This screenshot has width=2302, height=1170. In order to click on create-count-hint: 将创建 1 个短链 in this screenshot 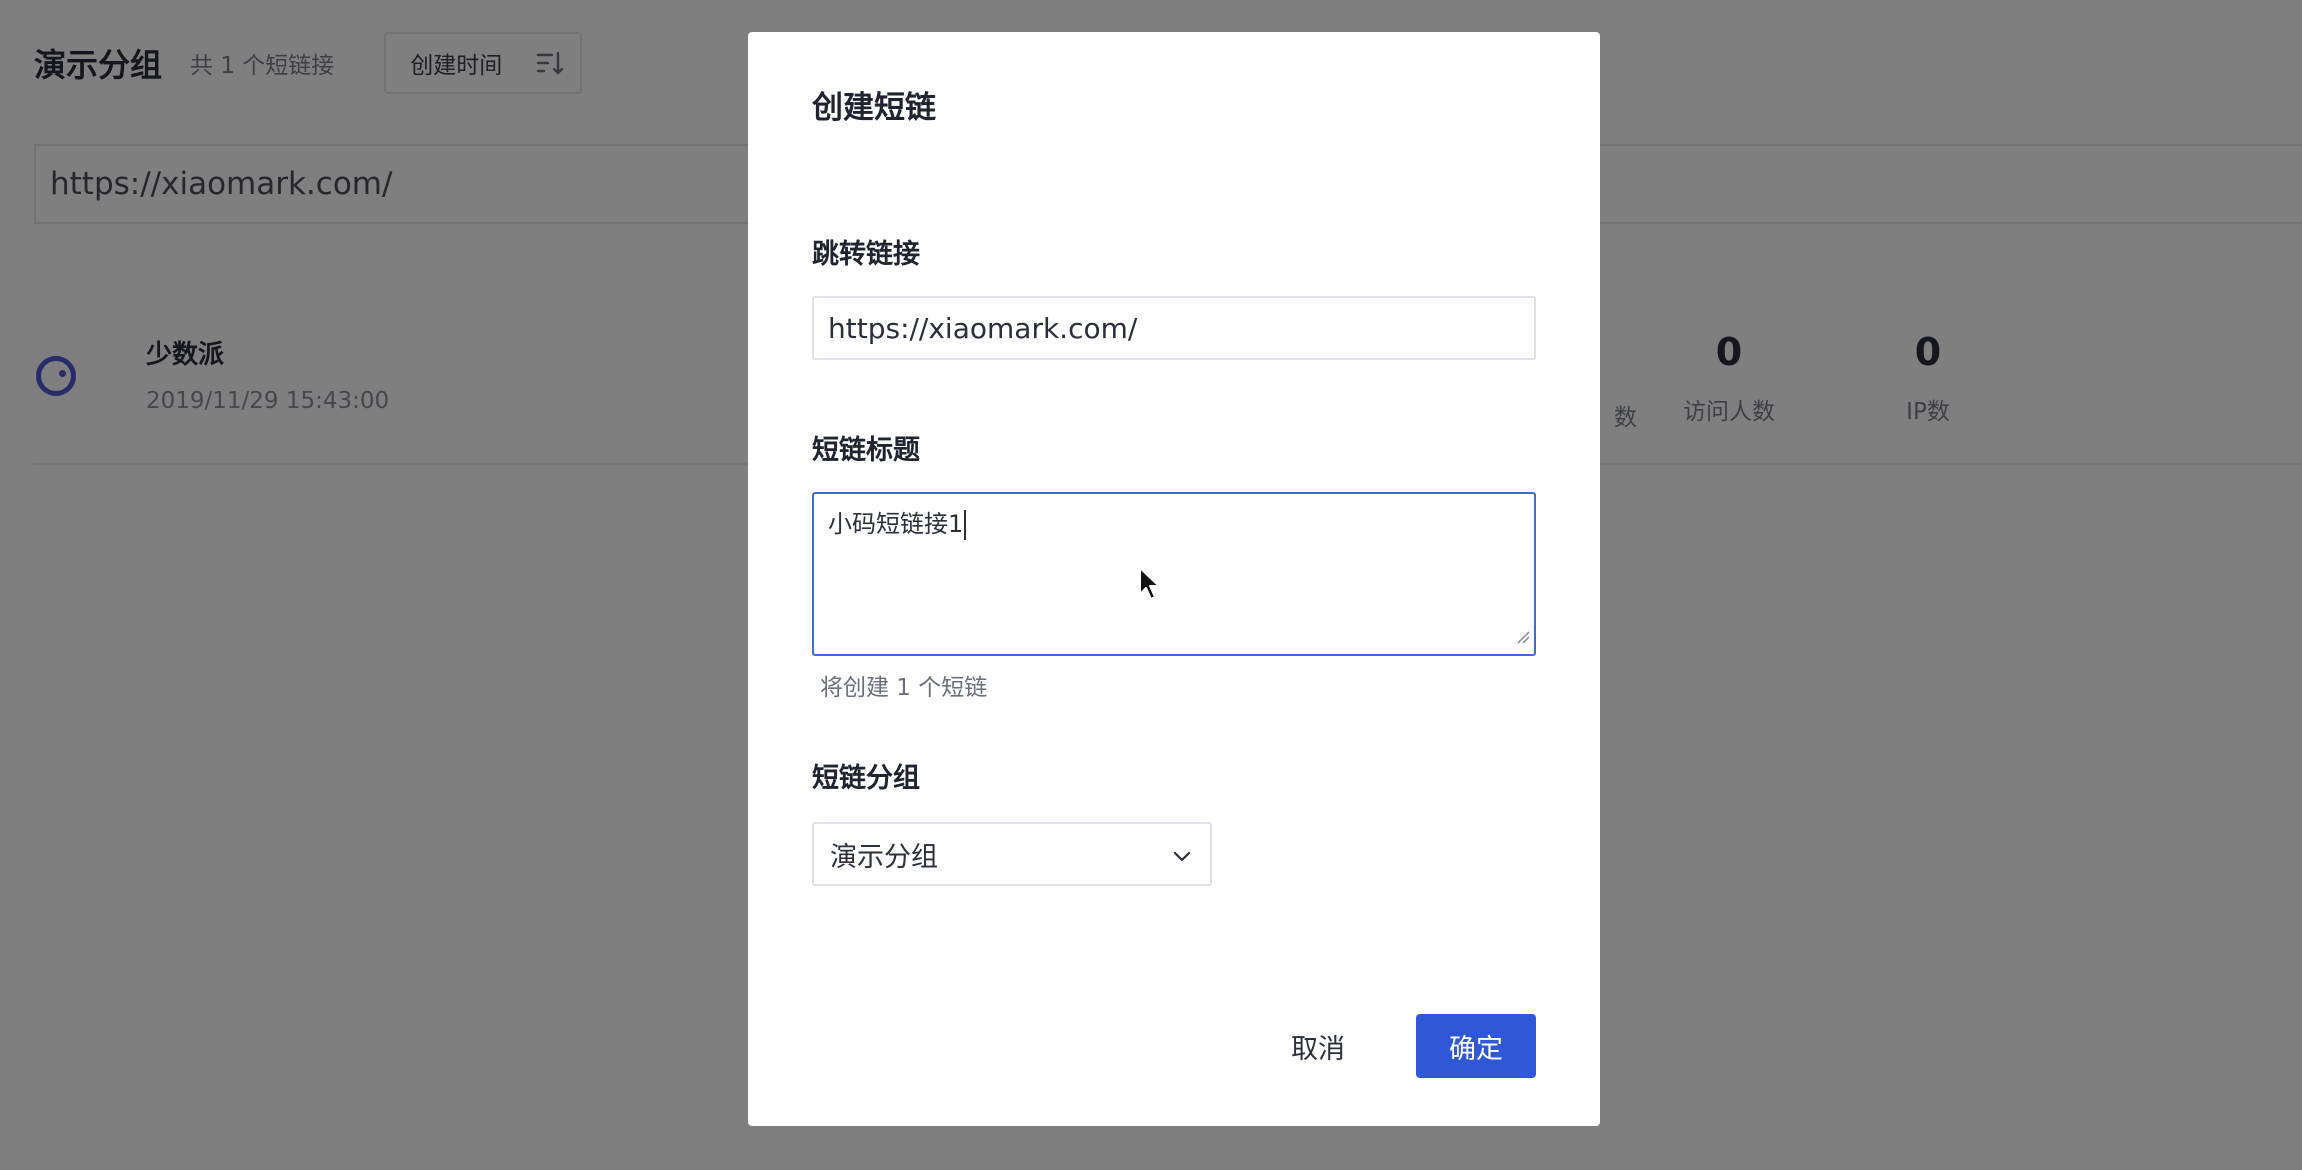, I will do `click(904, 688)`.